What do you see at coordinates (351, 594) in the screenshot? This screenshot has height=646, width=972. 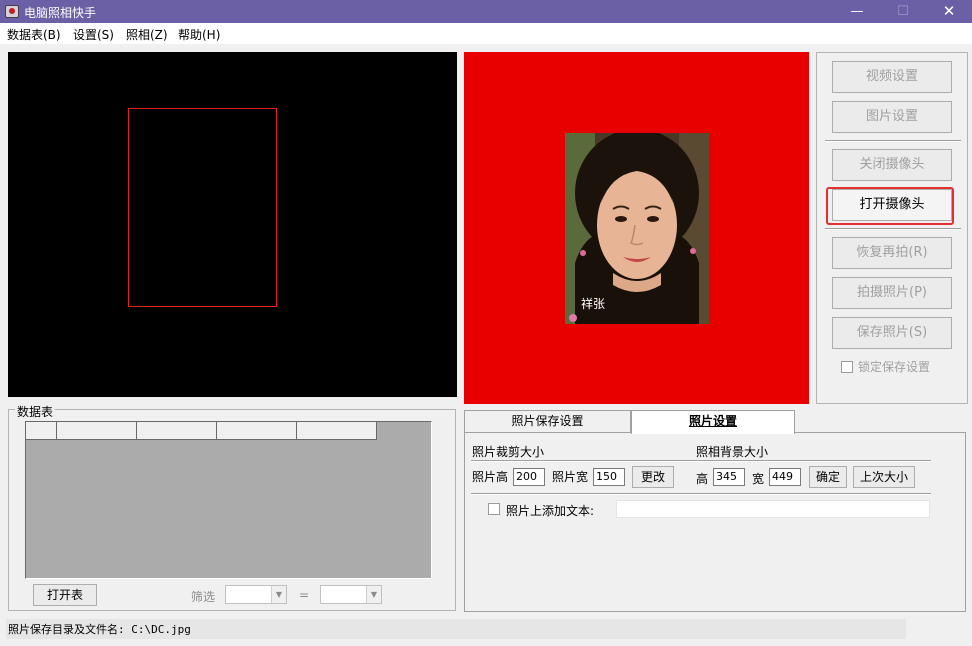 I see `filter-value-select: ▼` at bounding box center [351, 594].